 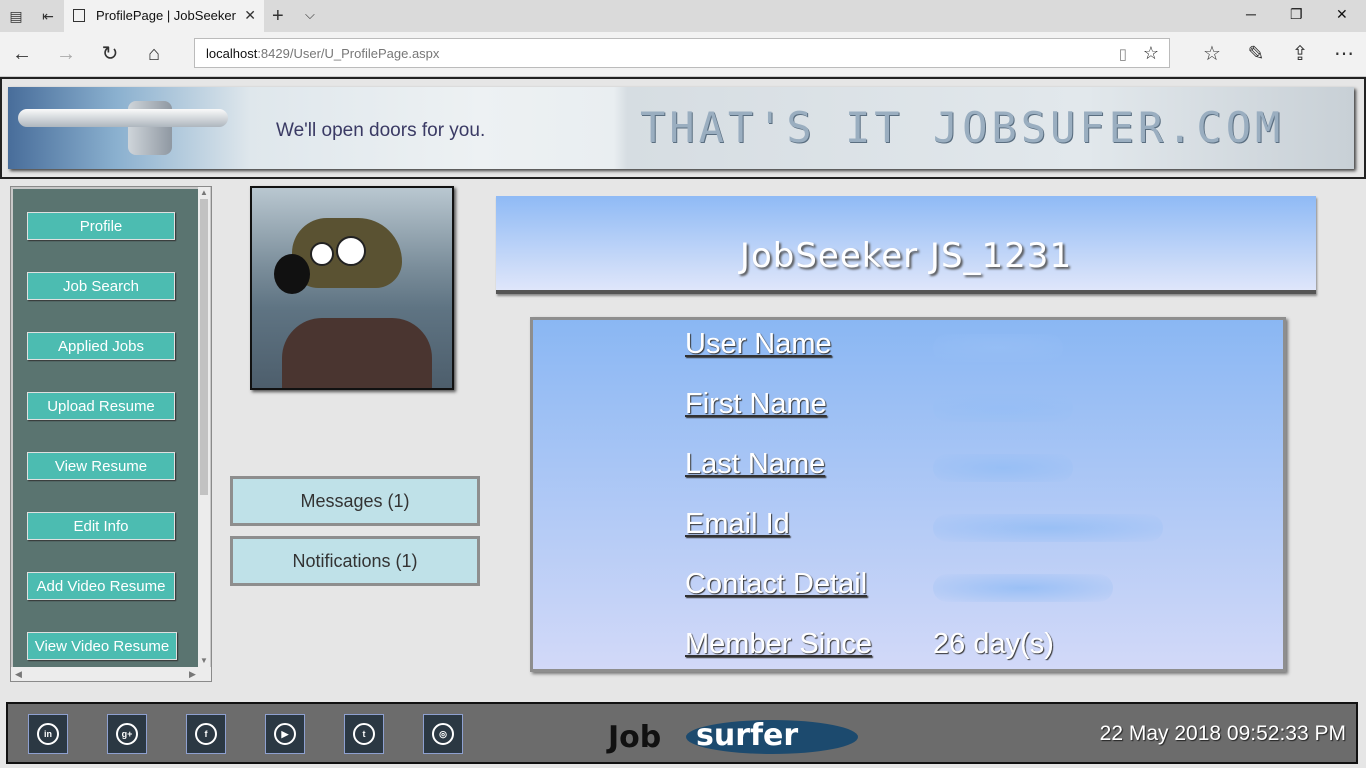 What do you see at coordinates (906, 256) in the screenshot?
I see `page-title: JobSeeker JS_1231` at bounding box center [906, 256].